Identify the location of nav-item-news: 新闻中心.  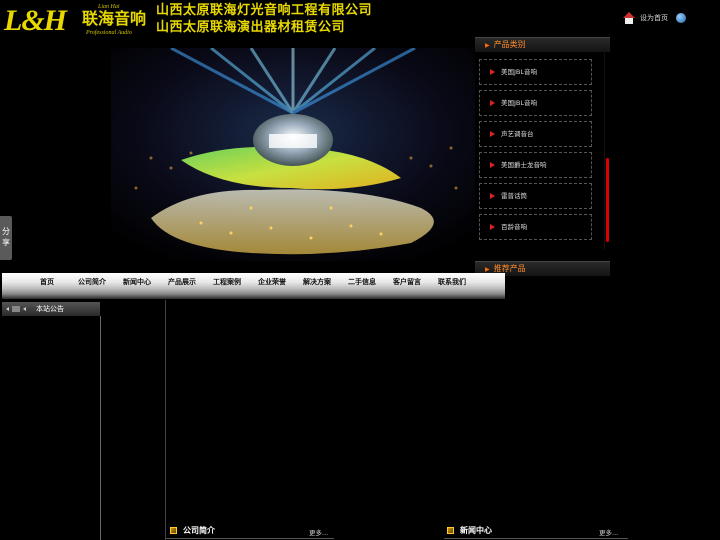
(137, 282).